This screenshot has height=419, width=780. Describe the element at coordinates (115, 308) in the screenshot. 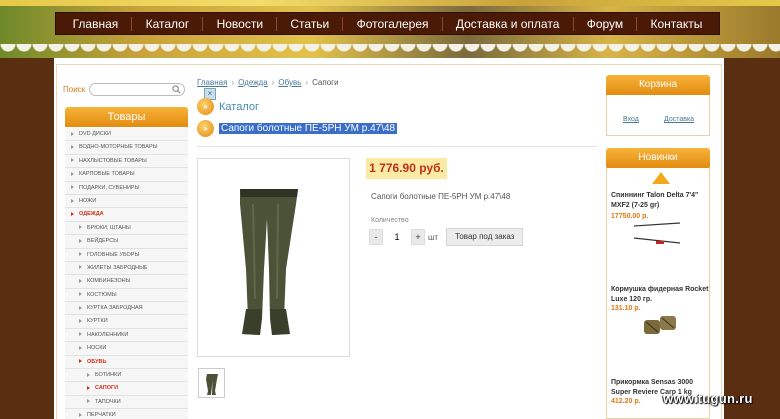

I see `sidebar-item-label: КУРТКА ЗАБРОДНАЯ` at that location.